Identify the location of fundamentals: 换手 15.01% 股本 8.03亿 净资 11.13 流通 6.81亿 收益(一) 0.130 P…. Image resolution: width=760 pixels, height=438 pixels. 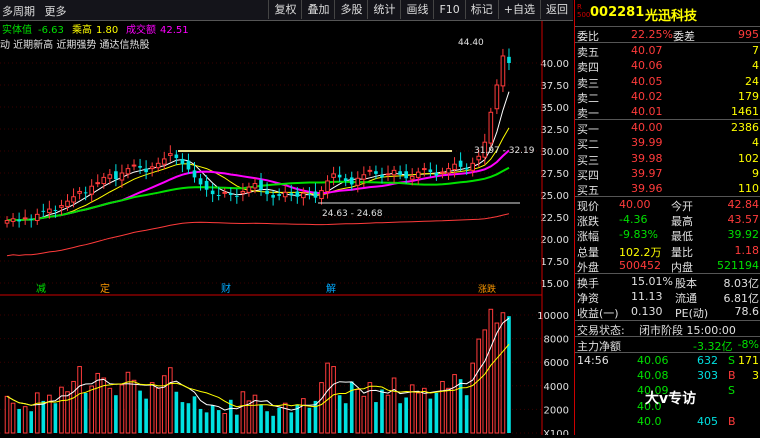
(667, 297).